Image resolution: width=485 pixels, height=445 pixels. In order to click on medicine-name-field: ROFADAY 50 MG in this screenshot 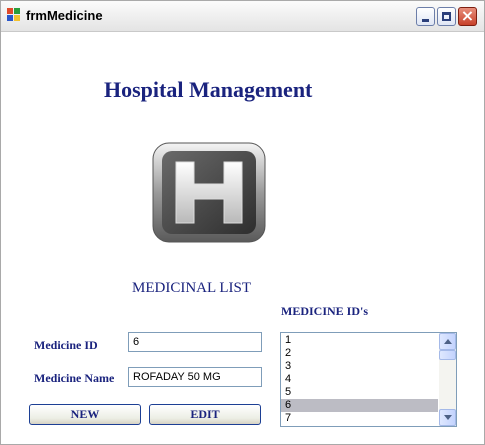, I will do `click(195, 377)`.